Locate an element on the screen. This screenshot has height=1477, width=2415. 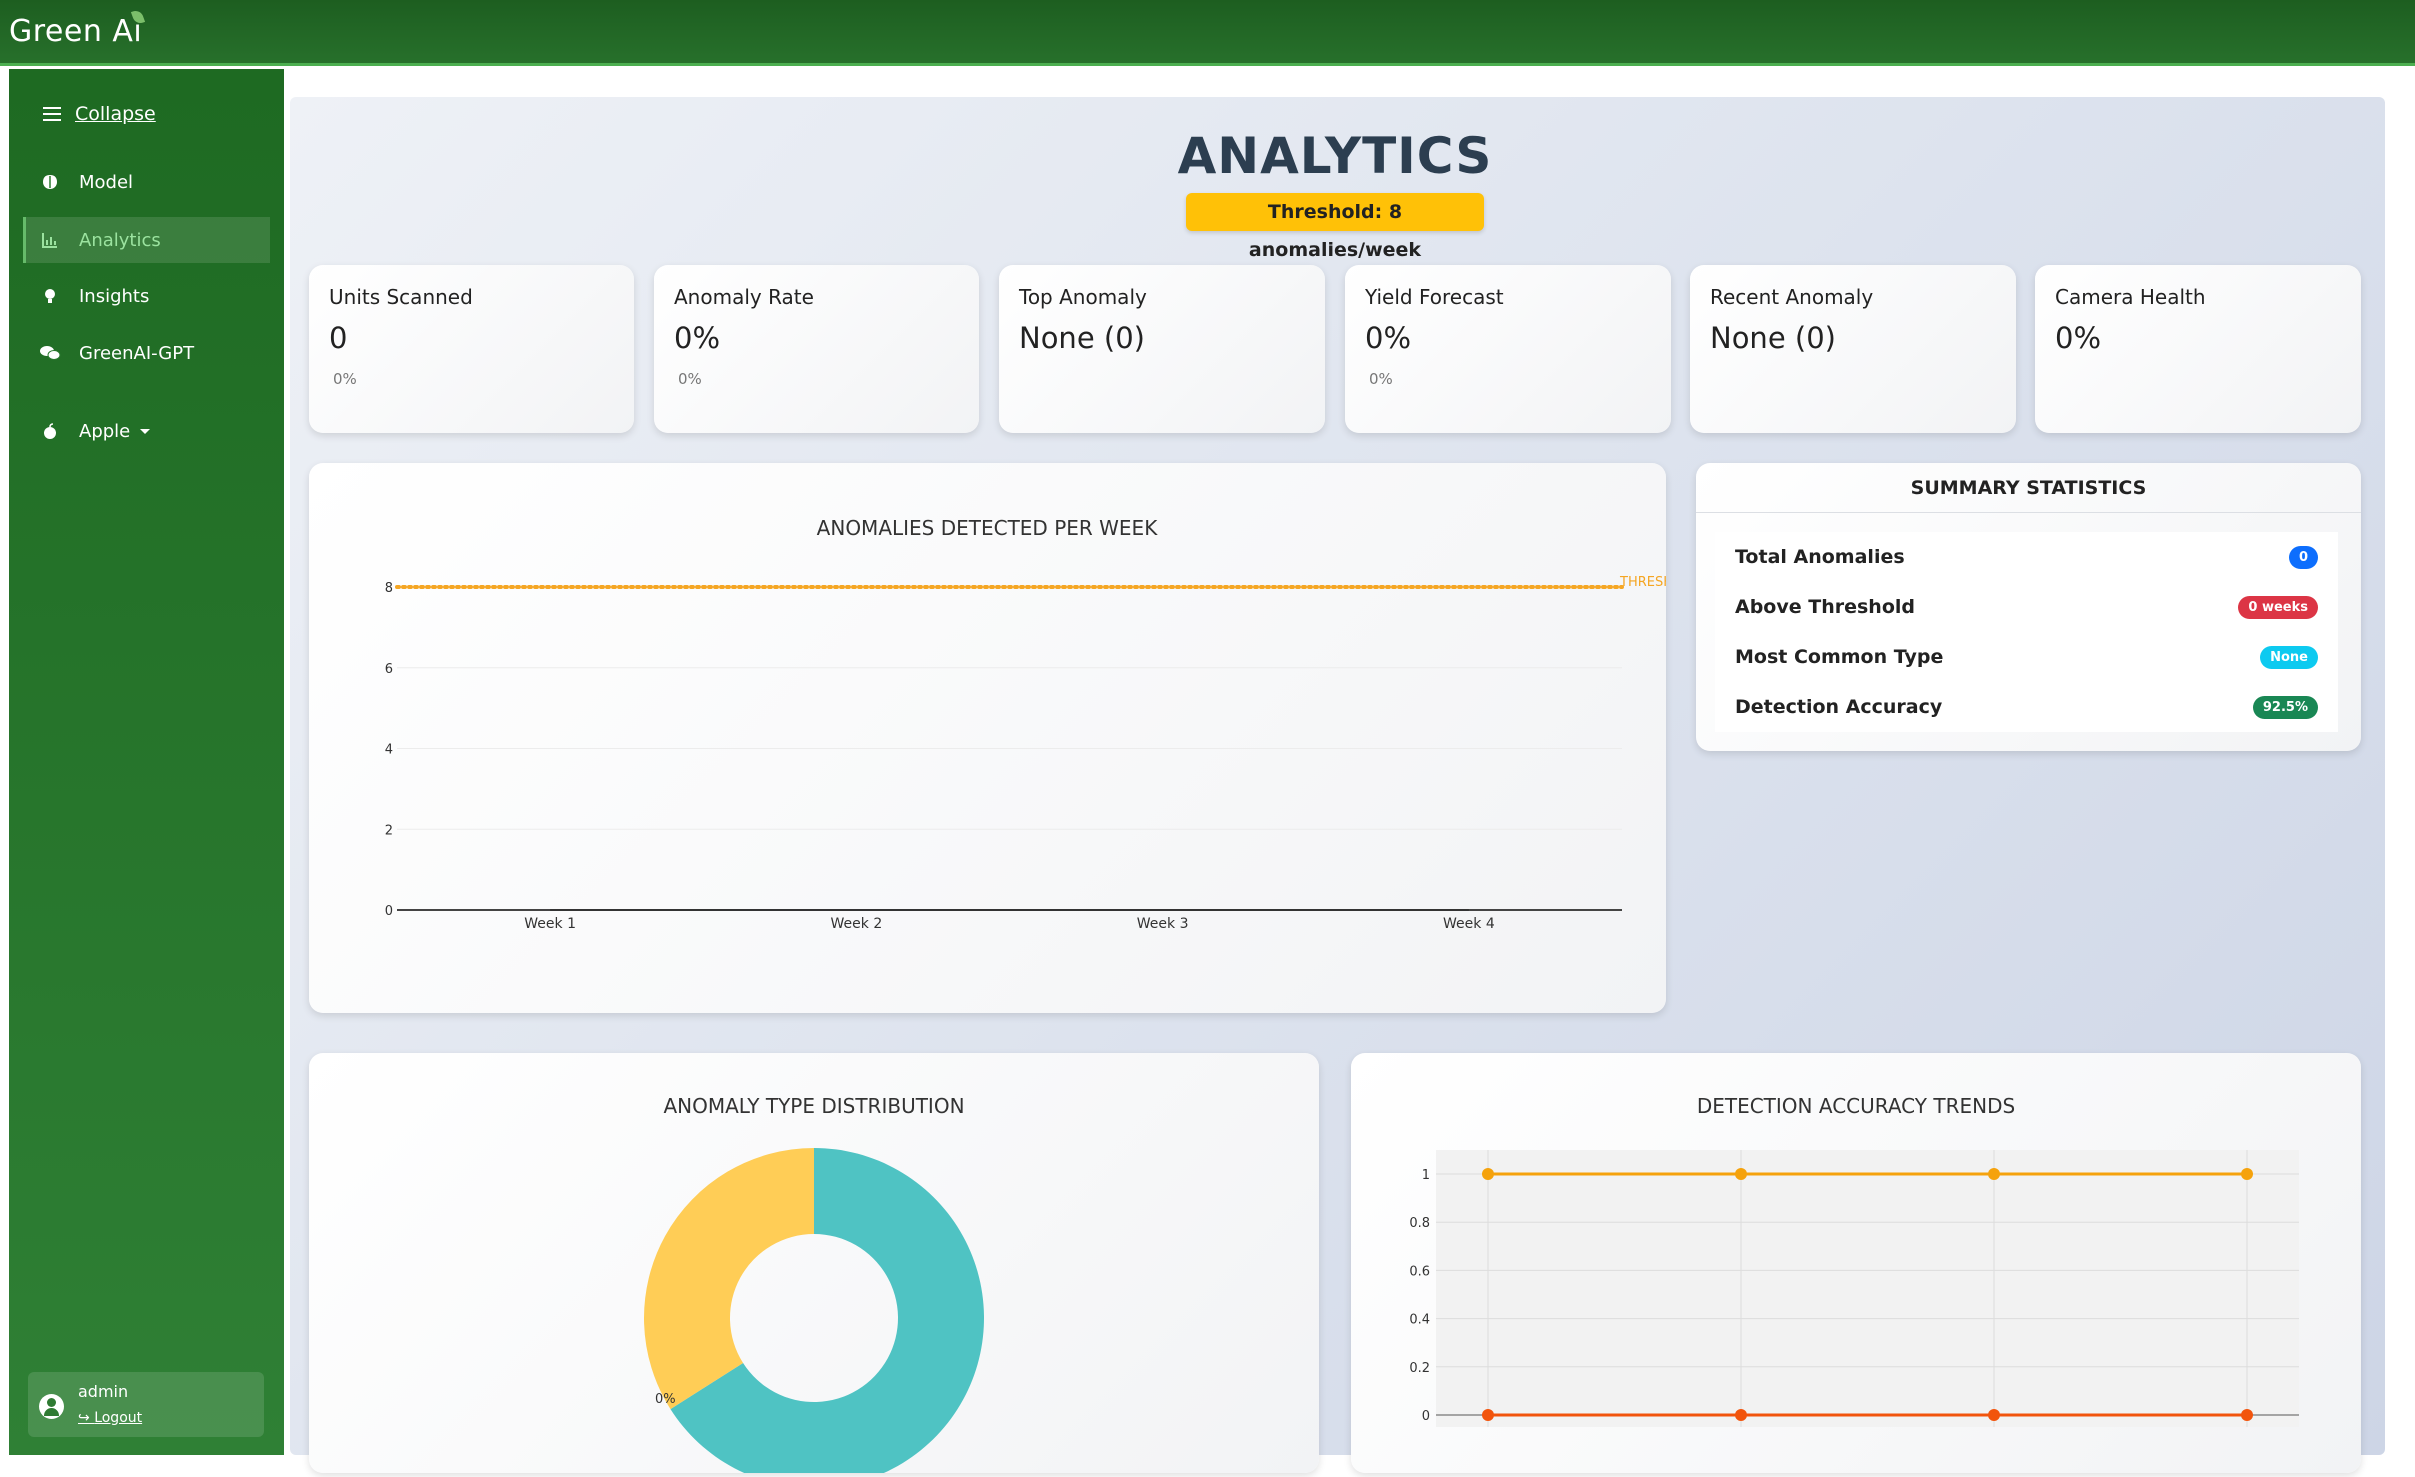
stat-value: 0 is located at coordinates (338, 338).